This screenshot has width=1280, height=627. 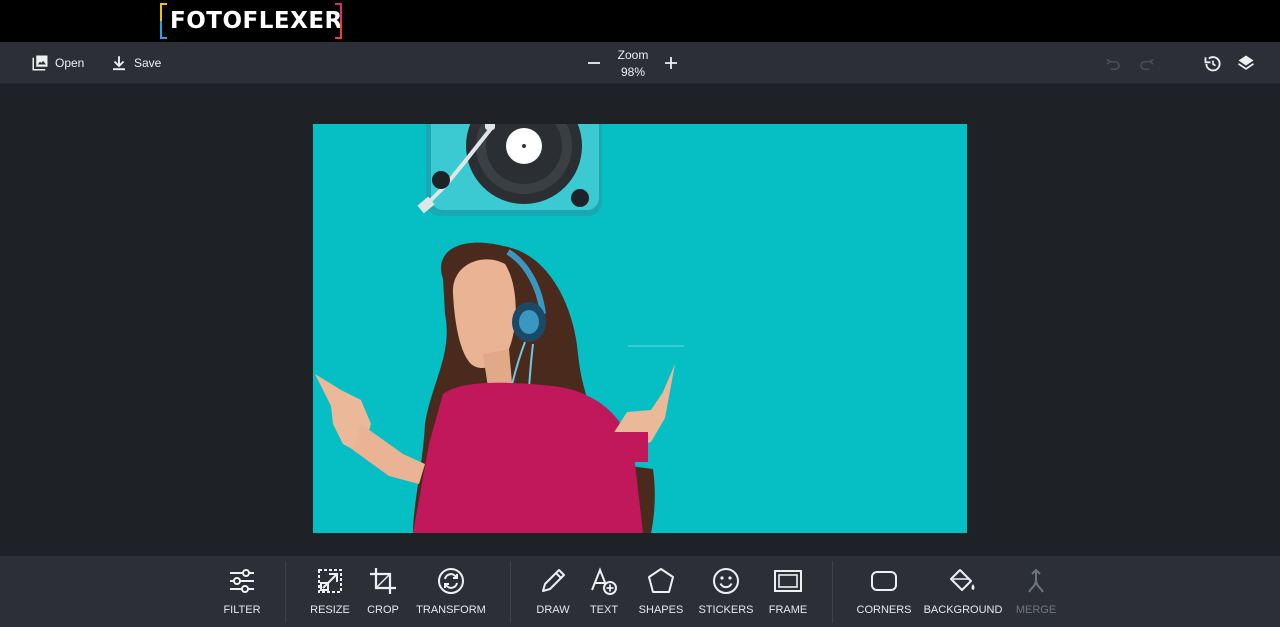 I want to click on top-bar: FOTOFLEXER, so click(x=640, y=21).